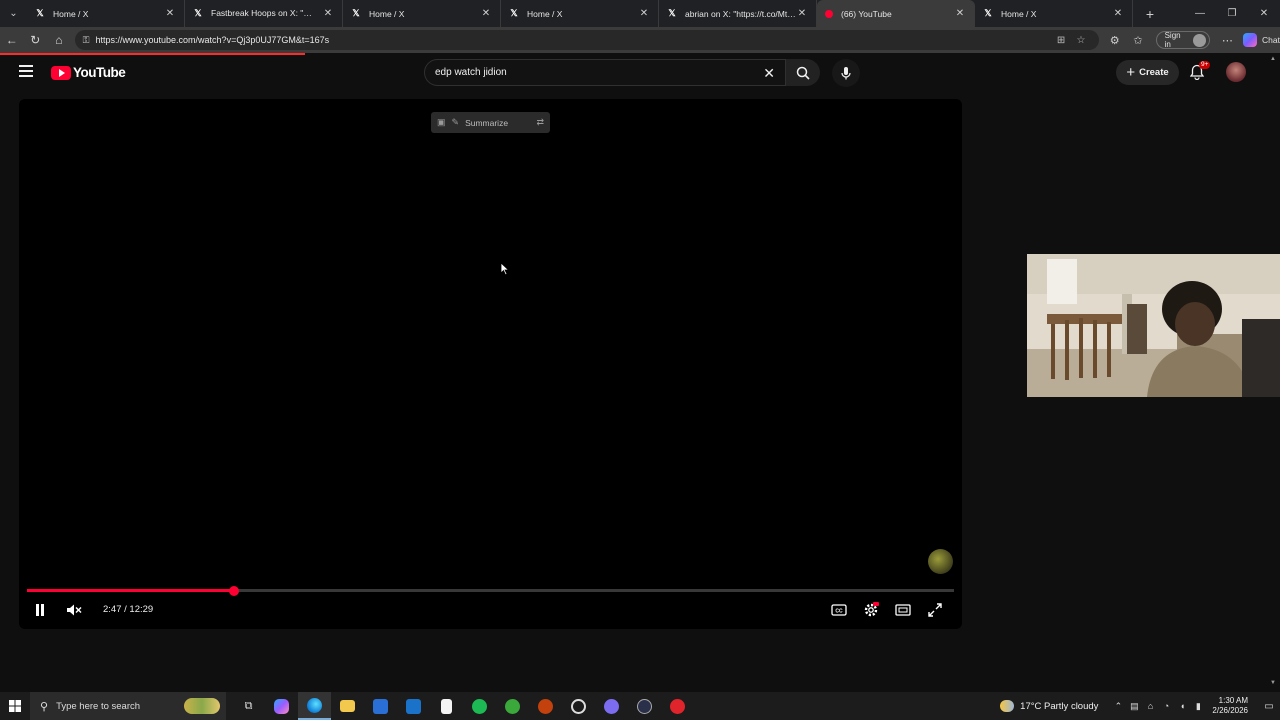 This screenshot has width=1280, height=720. I want to click on app-circle-button, so click(578, 706).